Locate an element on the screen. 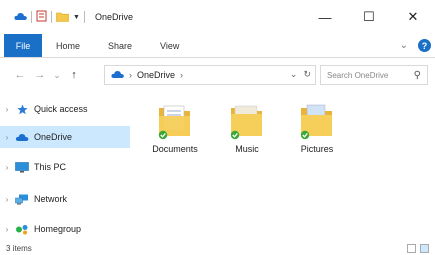 The image size is (435, 255). view-toggle-group is located at coordinates (418, 248).